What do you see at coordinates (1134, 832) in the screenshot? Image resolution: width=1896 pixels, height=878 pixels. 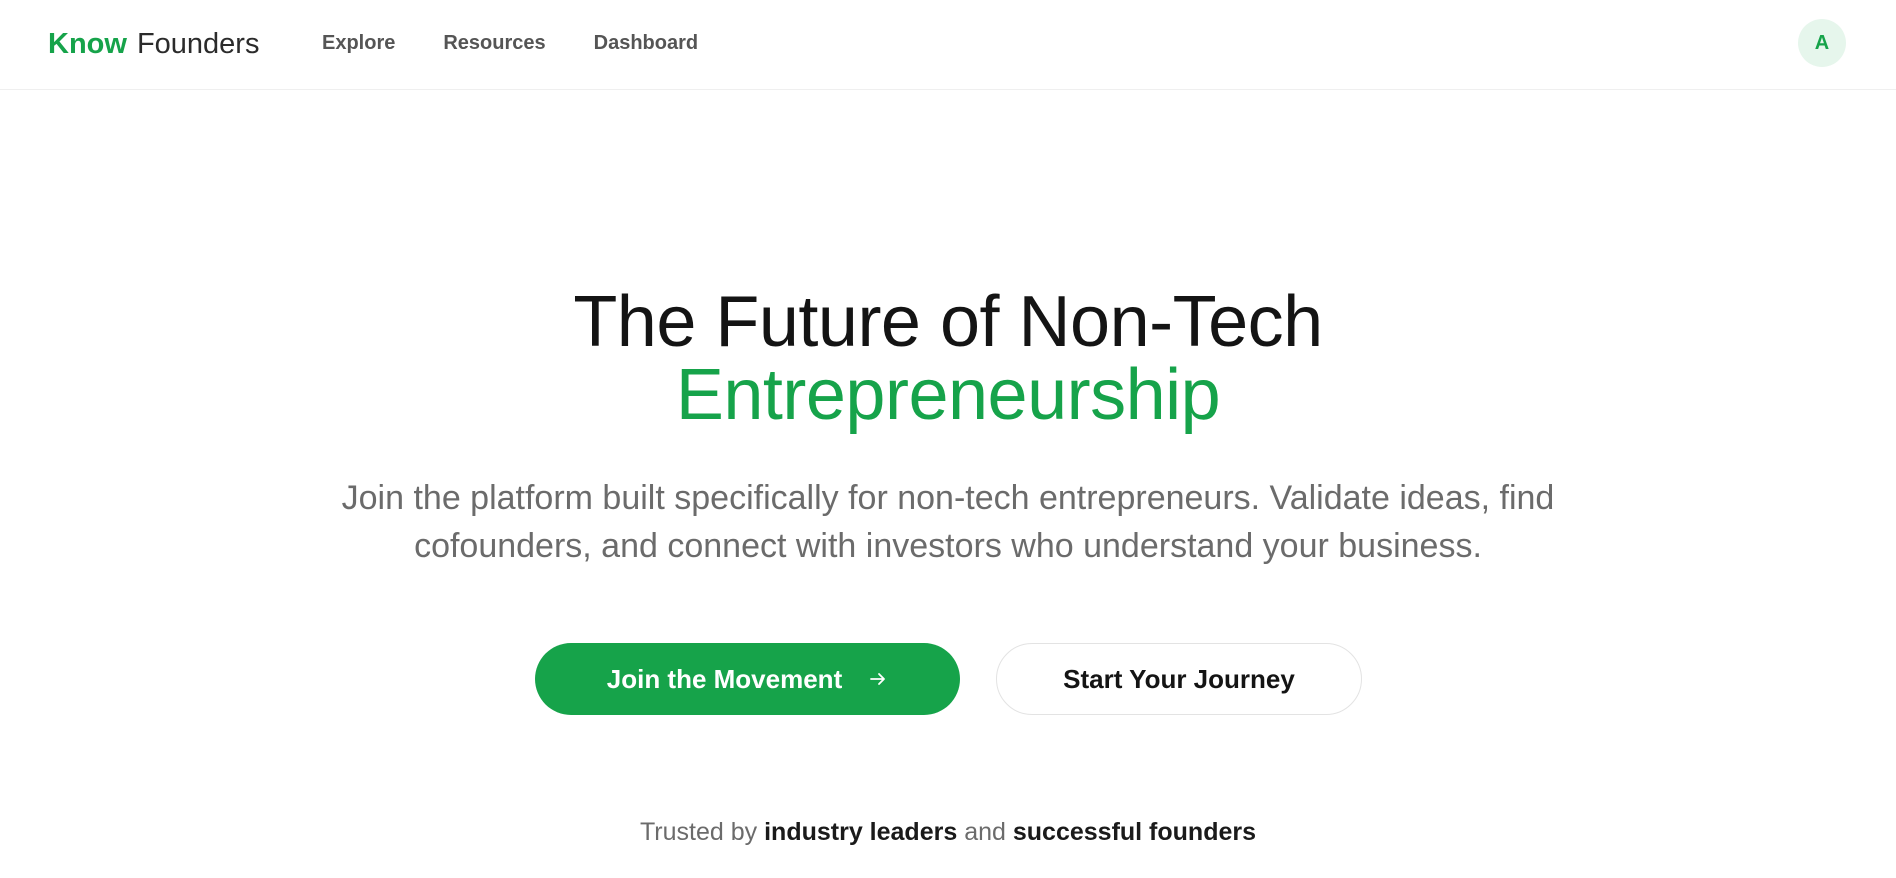 I see `trusted-highlight-founders: successful founders` at bounding box center [1134, 832].